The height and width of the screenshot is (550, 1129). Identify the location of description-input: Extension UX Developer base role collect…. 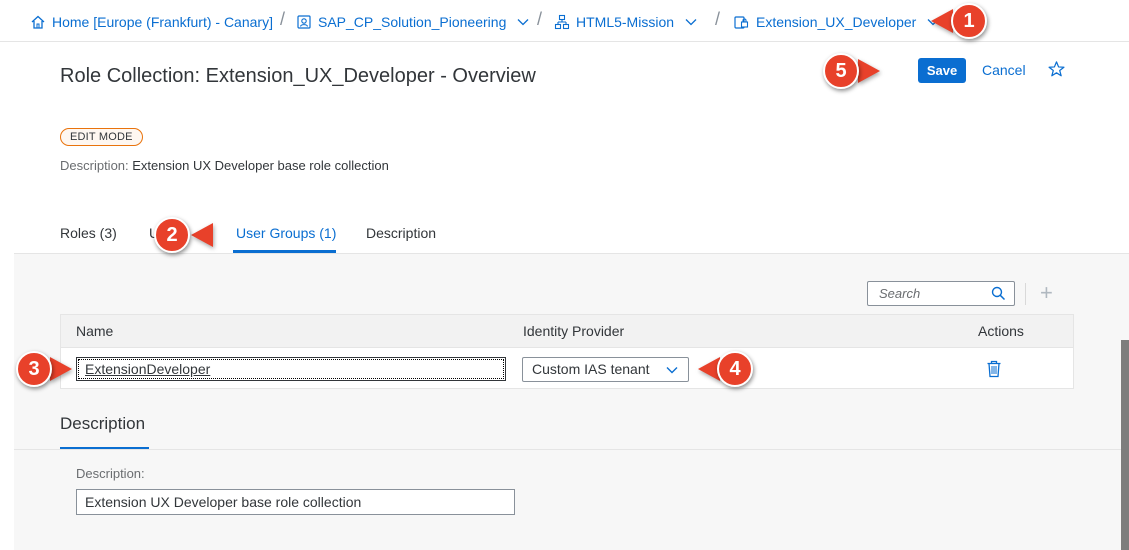
(295, 502).